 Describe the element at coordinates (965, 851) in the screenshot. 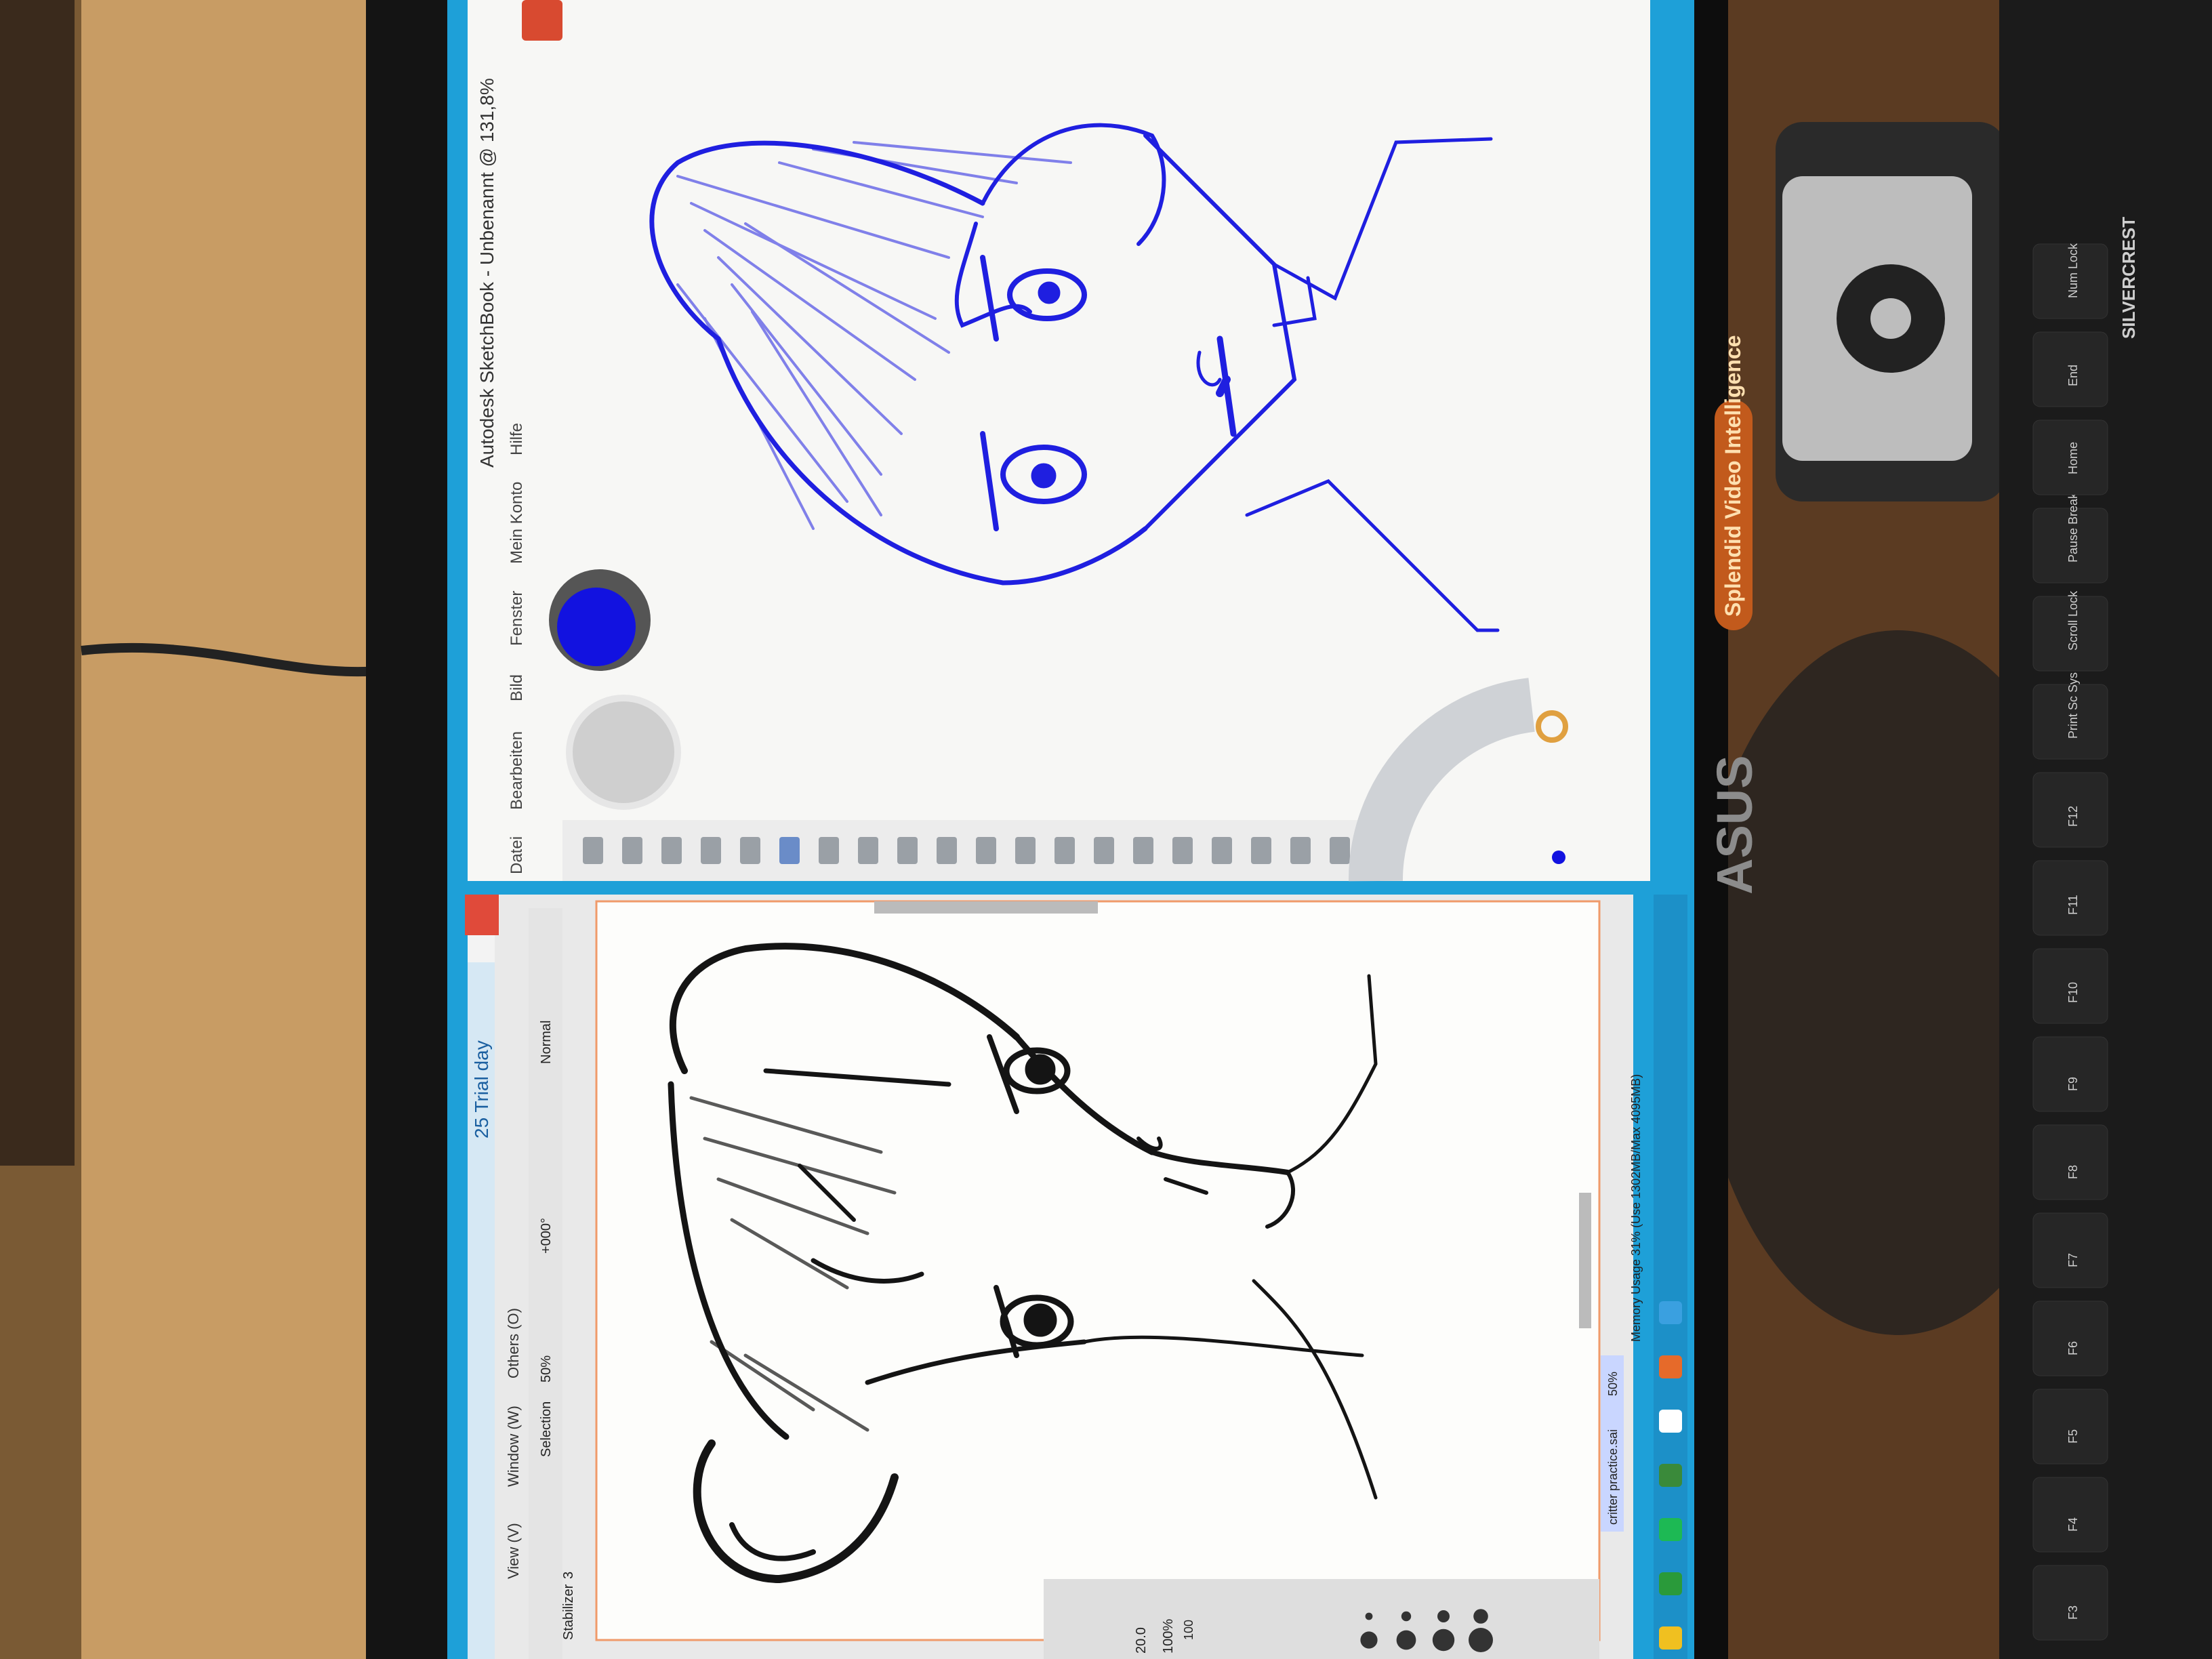

I see `sketchbook-brush-palette` at that location.